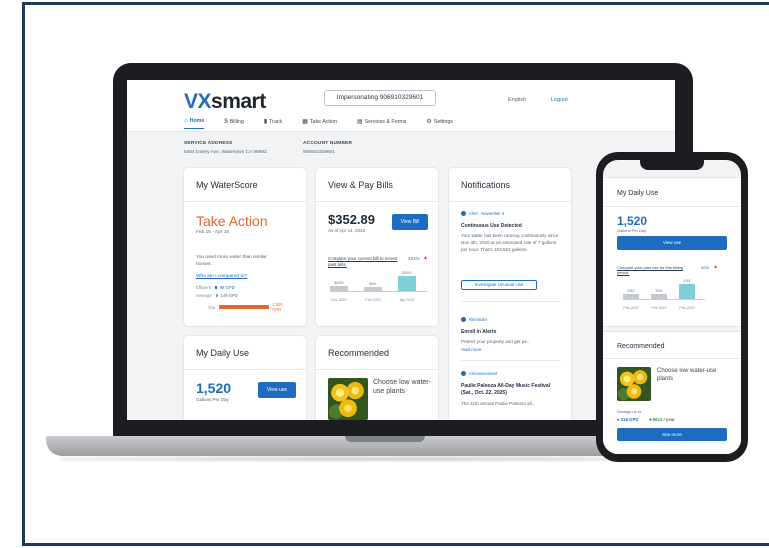  I want to click on logo-smart: smart, so click(238, 101).